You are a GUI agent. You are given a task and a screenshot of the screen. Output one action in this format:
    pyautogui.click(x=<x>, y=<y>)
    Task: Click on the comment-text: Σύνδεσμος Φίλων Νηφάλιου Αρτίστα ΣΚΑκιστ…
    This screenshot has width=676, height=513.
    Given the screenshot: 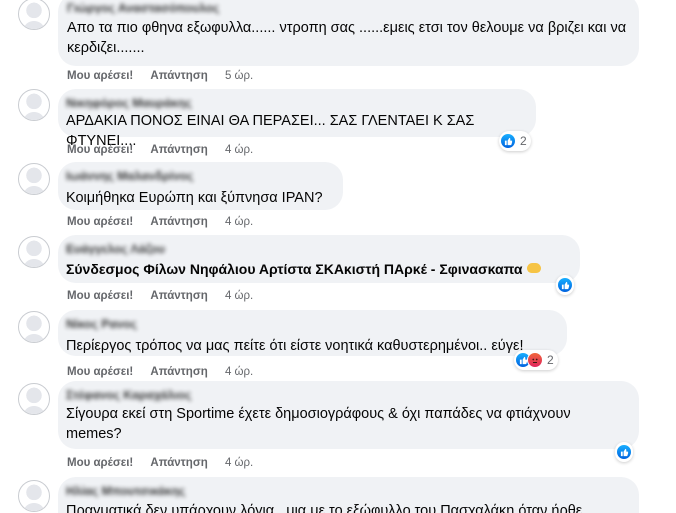 What is the action you would take?
    pyautogui.click(x=317, y=269)
    